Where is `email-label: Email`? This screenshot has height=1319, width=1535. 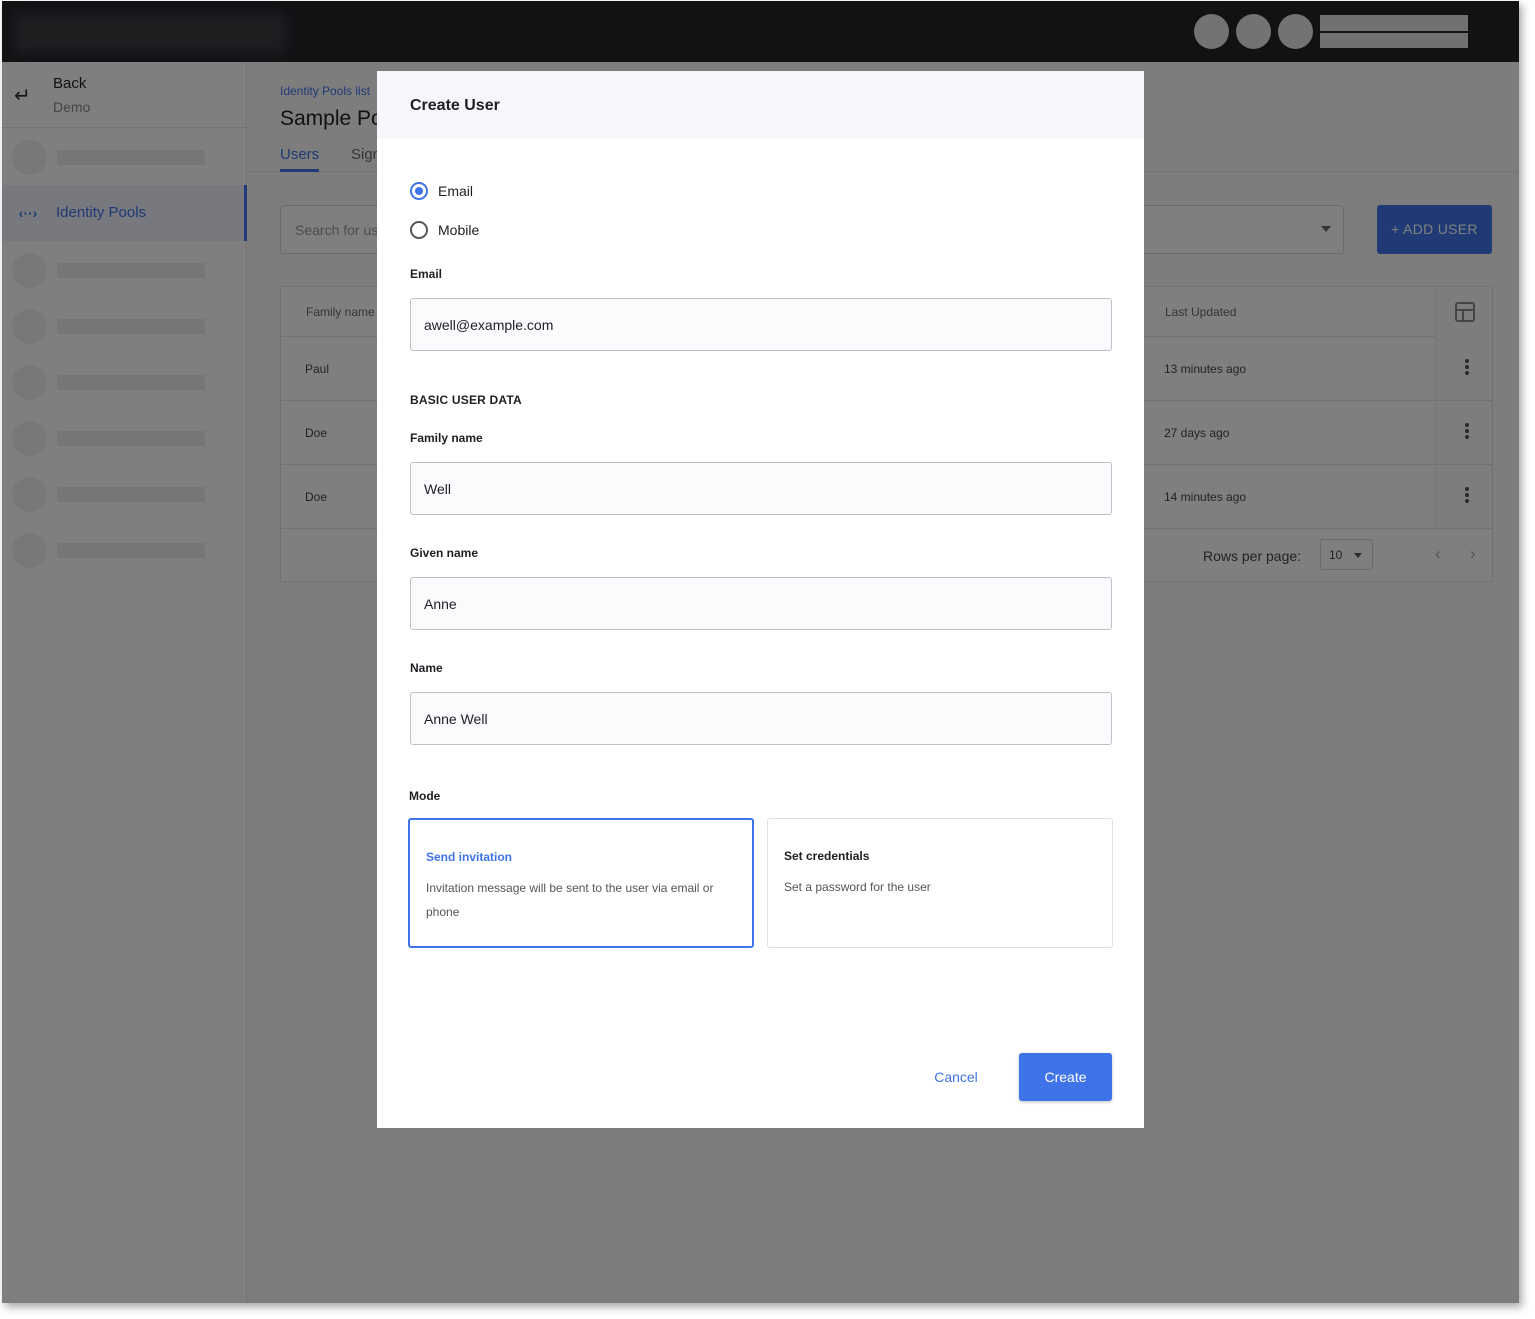 email-label: Email is located at coordinates (426, 274).